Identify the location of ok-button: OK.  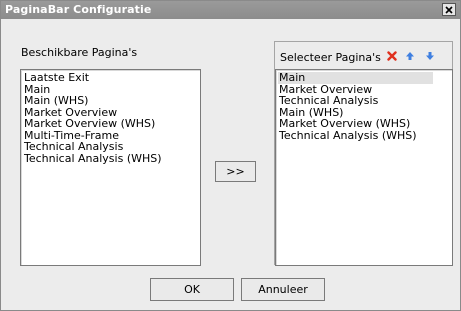
(192, 289).